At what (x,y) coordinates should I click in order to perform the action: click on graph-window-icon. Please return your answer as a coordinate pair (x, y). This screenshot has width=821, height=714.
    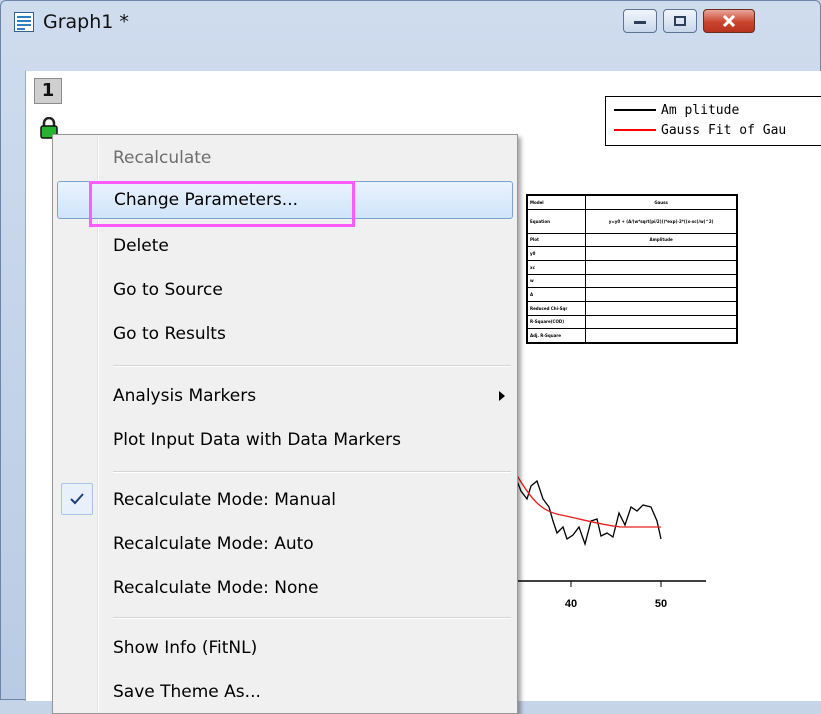
    Looking at the image, I should click on (24, 22).